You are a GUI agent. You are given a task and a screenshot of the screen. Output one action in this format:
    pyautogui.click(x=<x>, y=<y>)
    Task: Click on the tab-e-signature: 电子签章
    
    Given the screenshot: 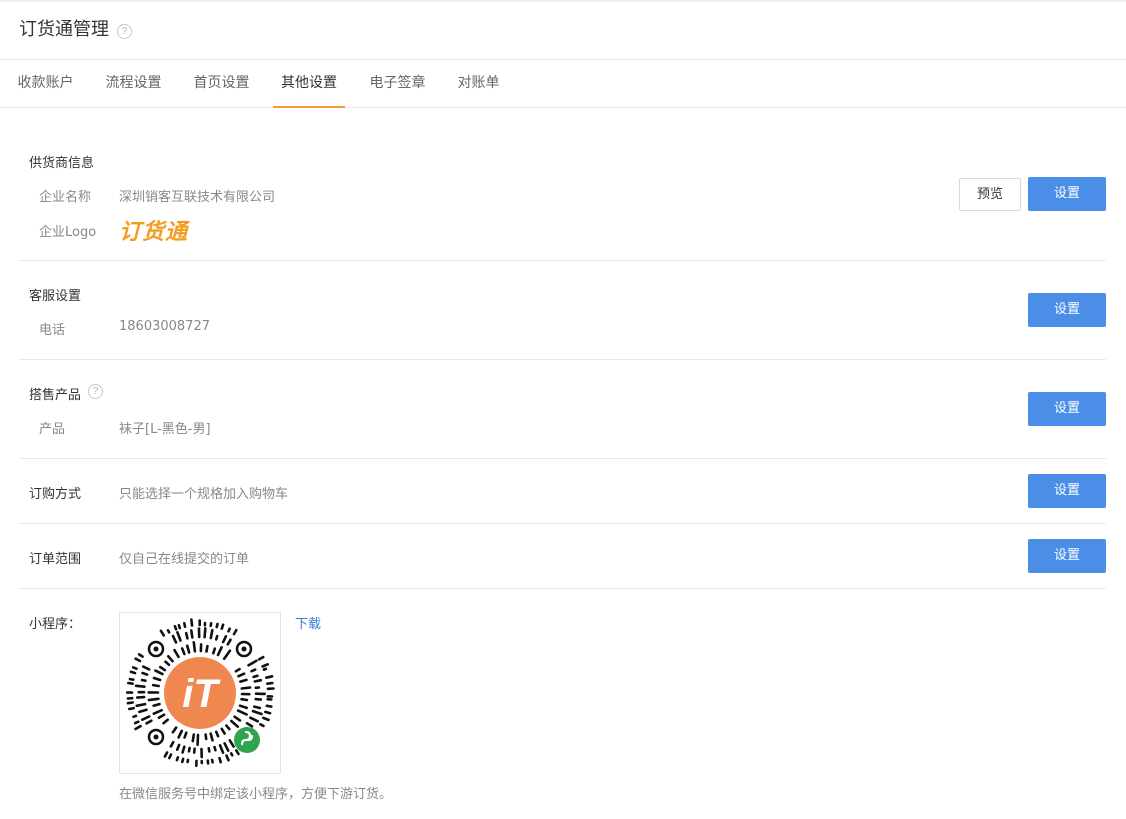 What is the action you would take?
    pyautogui.click(x=397, y=84)
    